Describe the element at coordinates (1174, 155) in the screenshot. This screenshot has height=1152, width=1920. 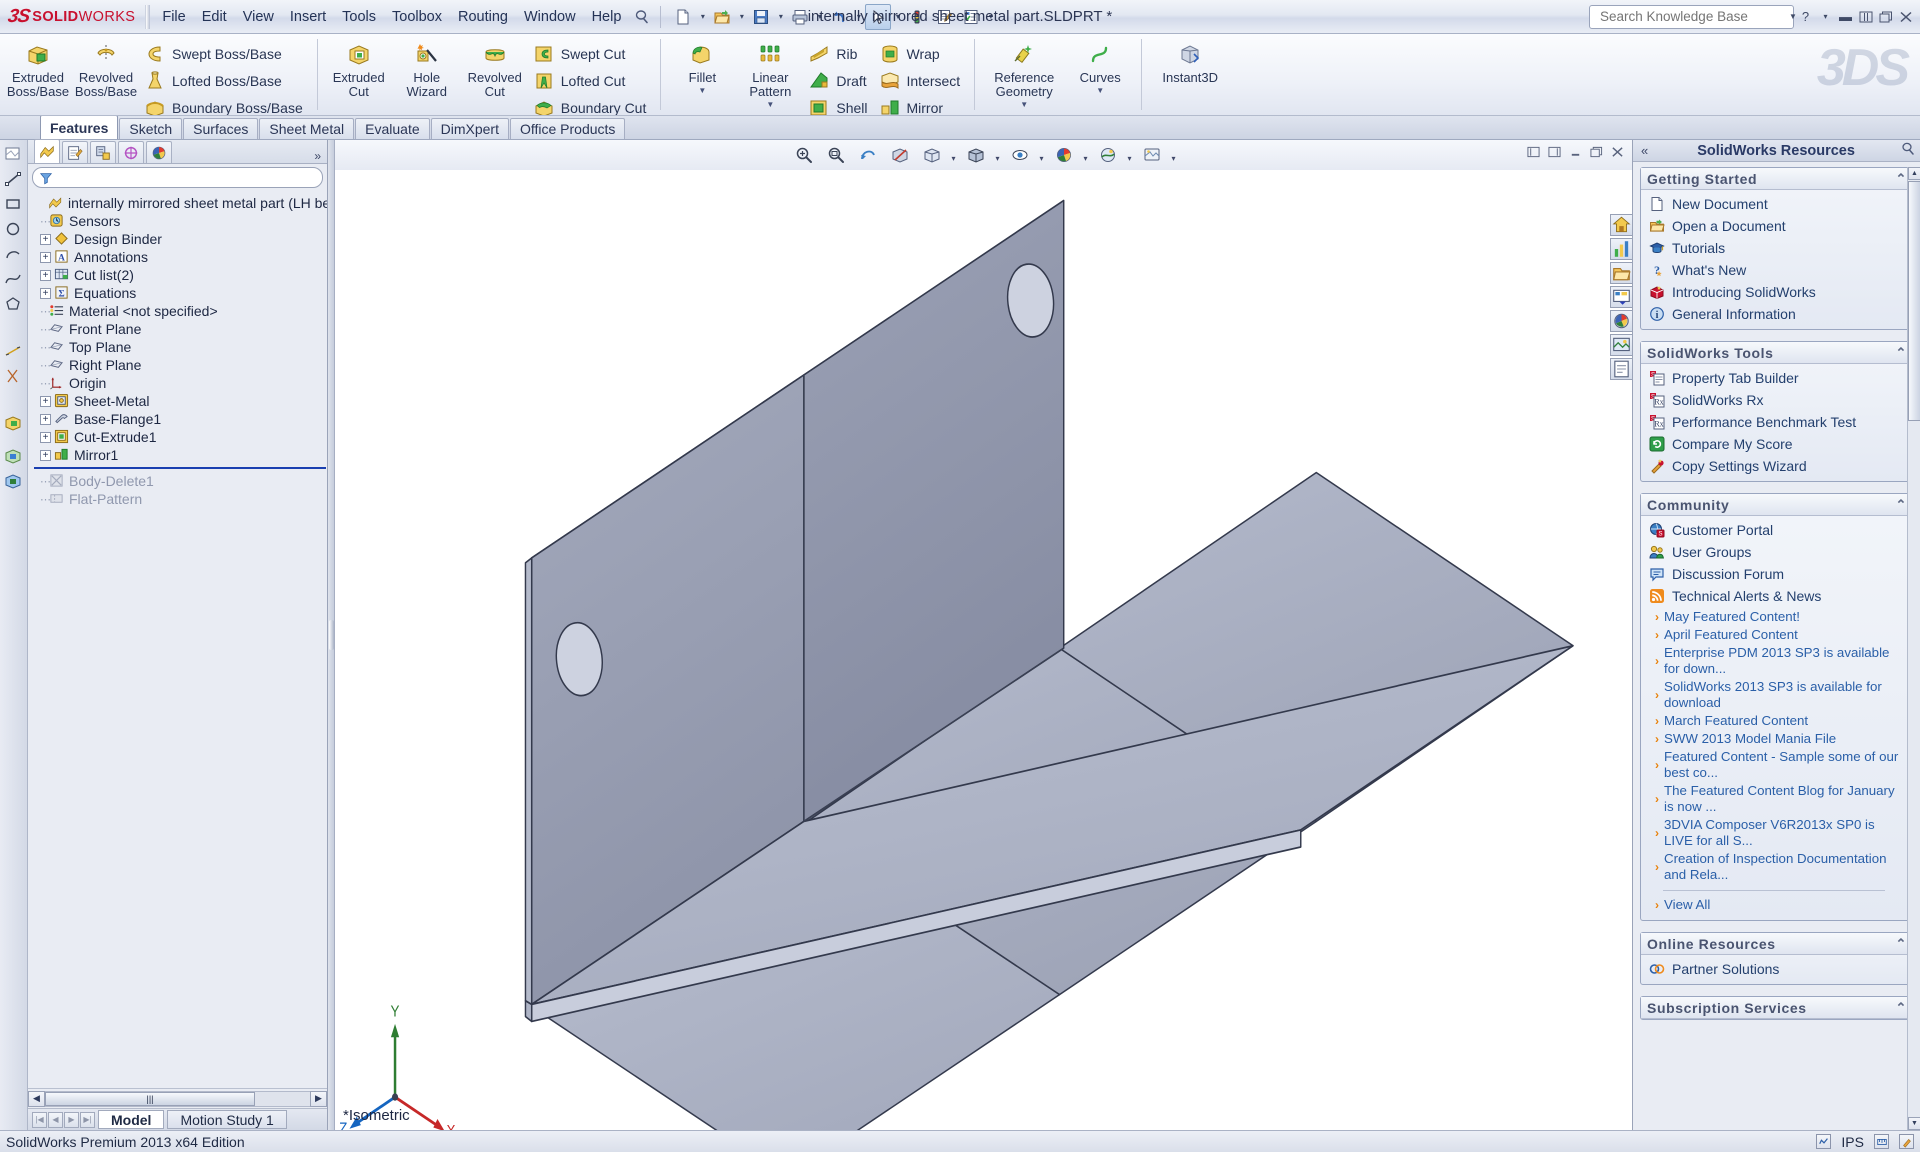
I see `view-settings-dropdown-icon: ▾` at that location.